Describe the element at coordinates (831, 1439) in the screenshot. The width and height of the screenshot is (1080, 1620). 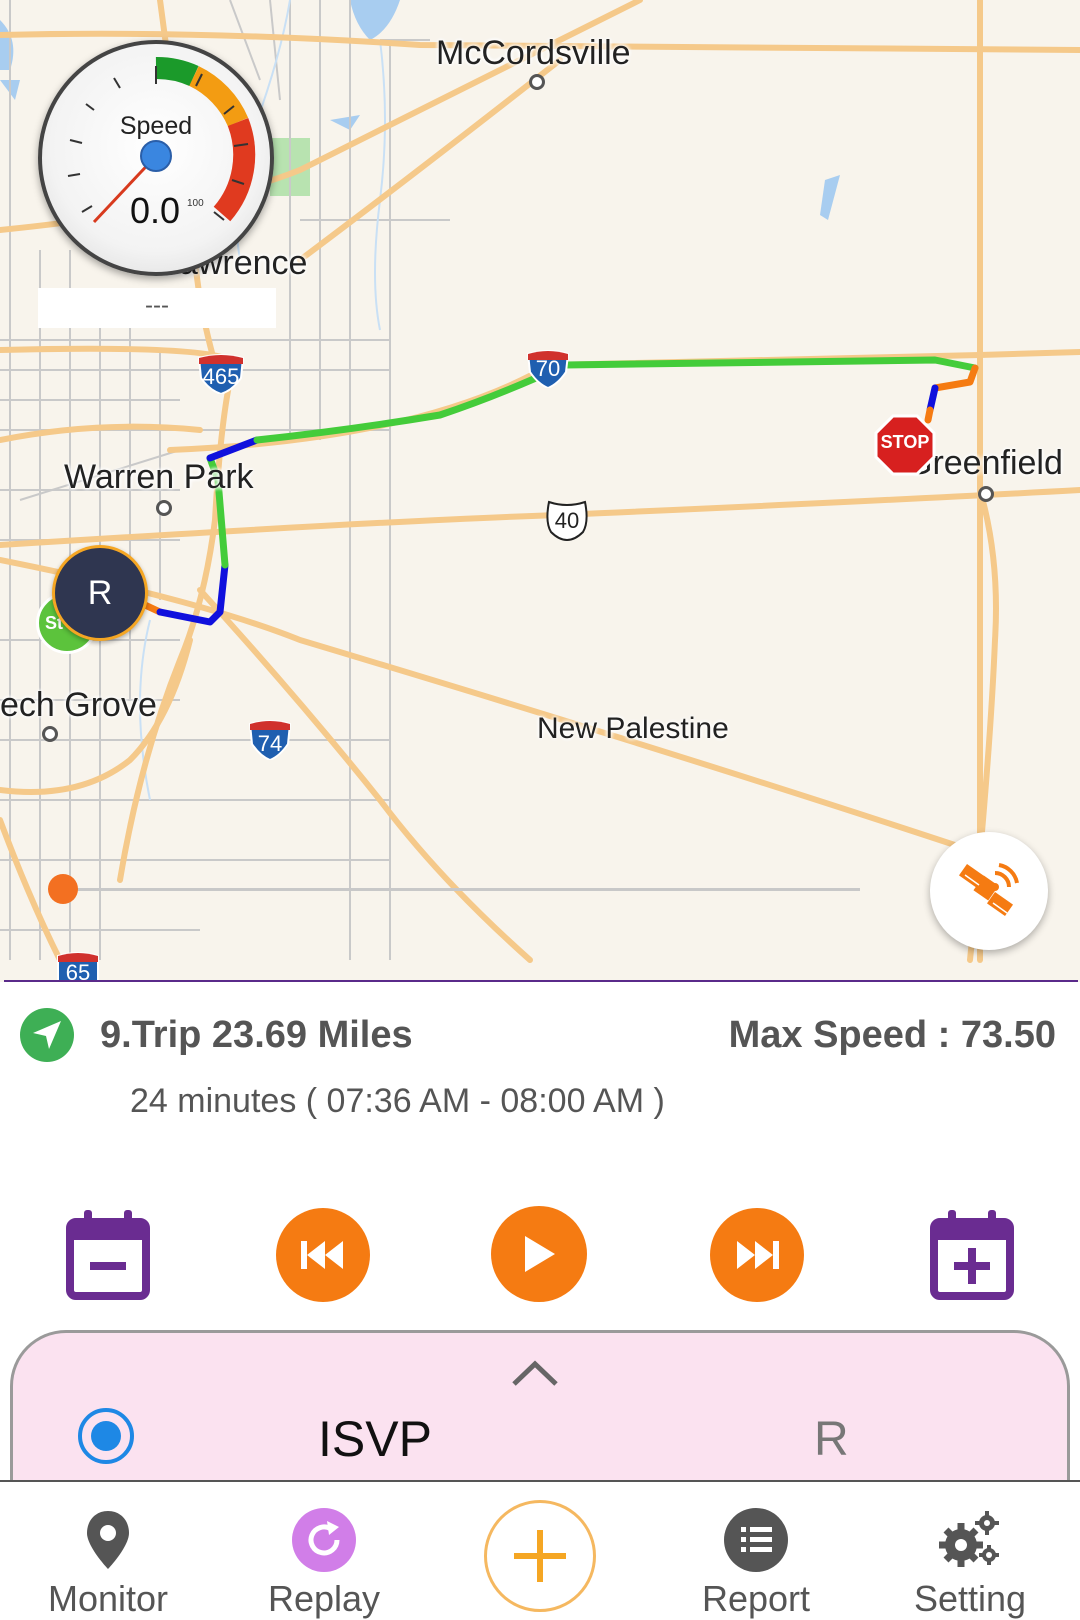
I see `device-code: R` at that location.